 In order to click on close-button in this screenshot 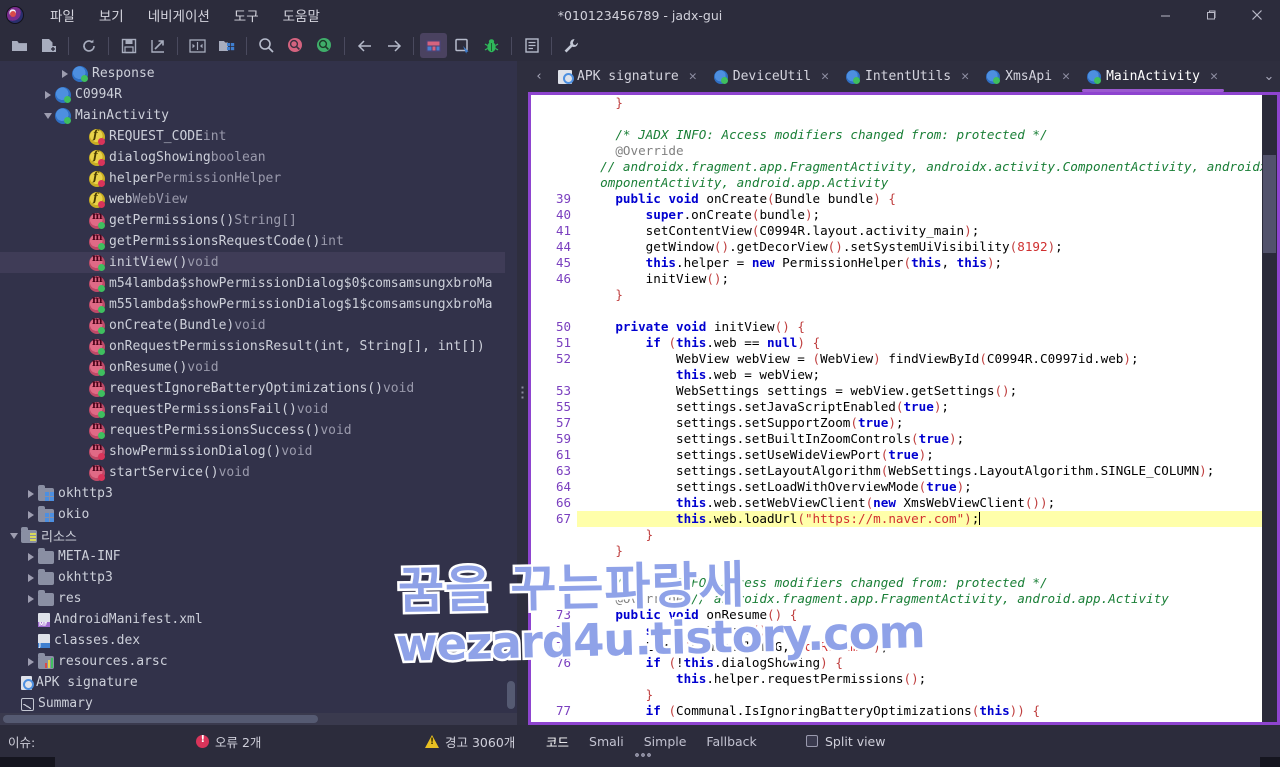, I will do `click(1257, 15)`.